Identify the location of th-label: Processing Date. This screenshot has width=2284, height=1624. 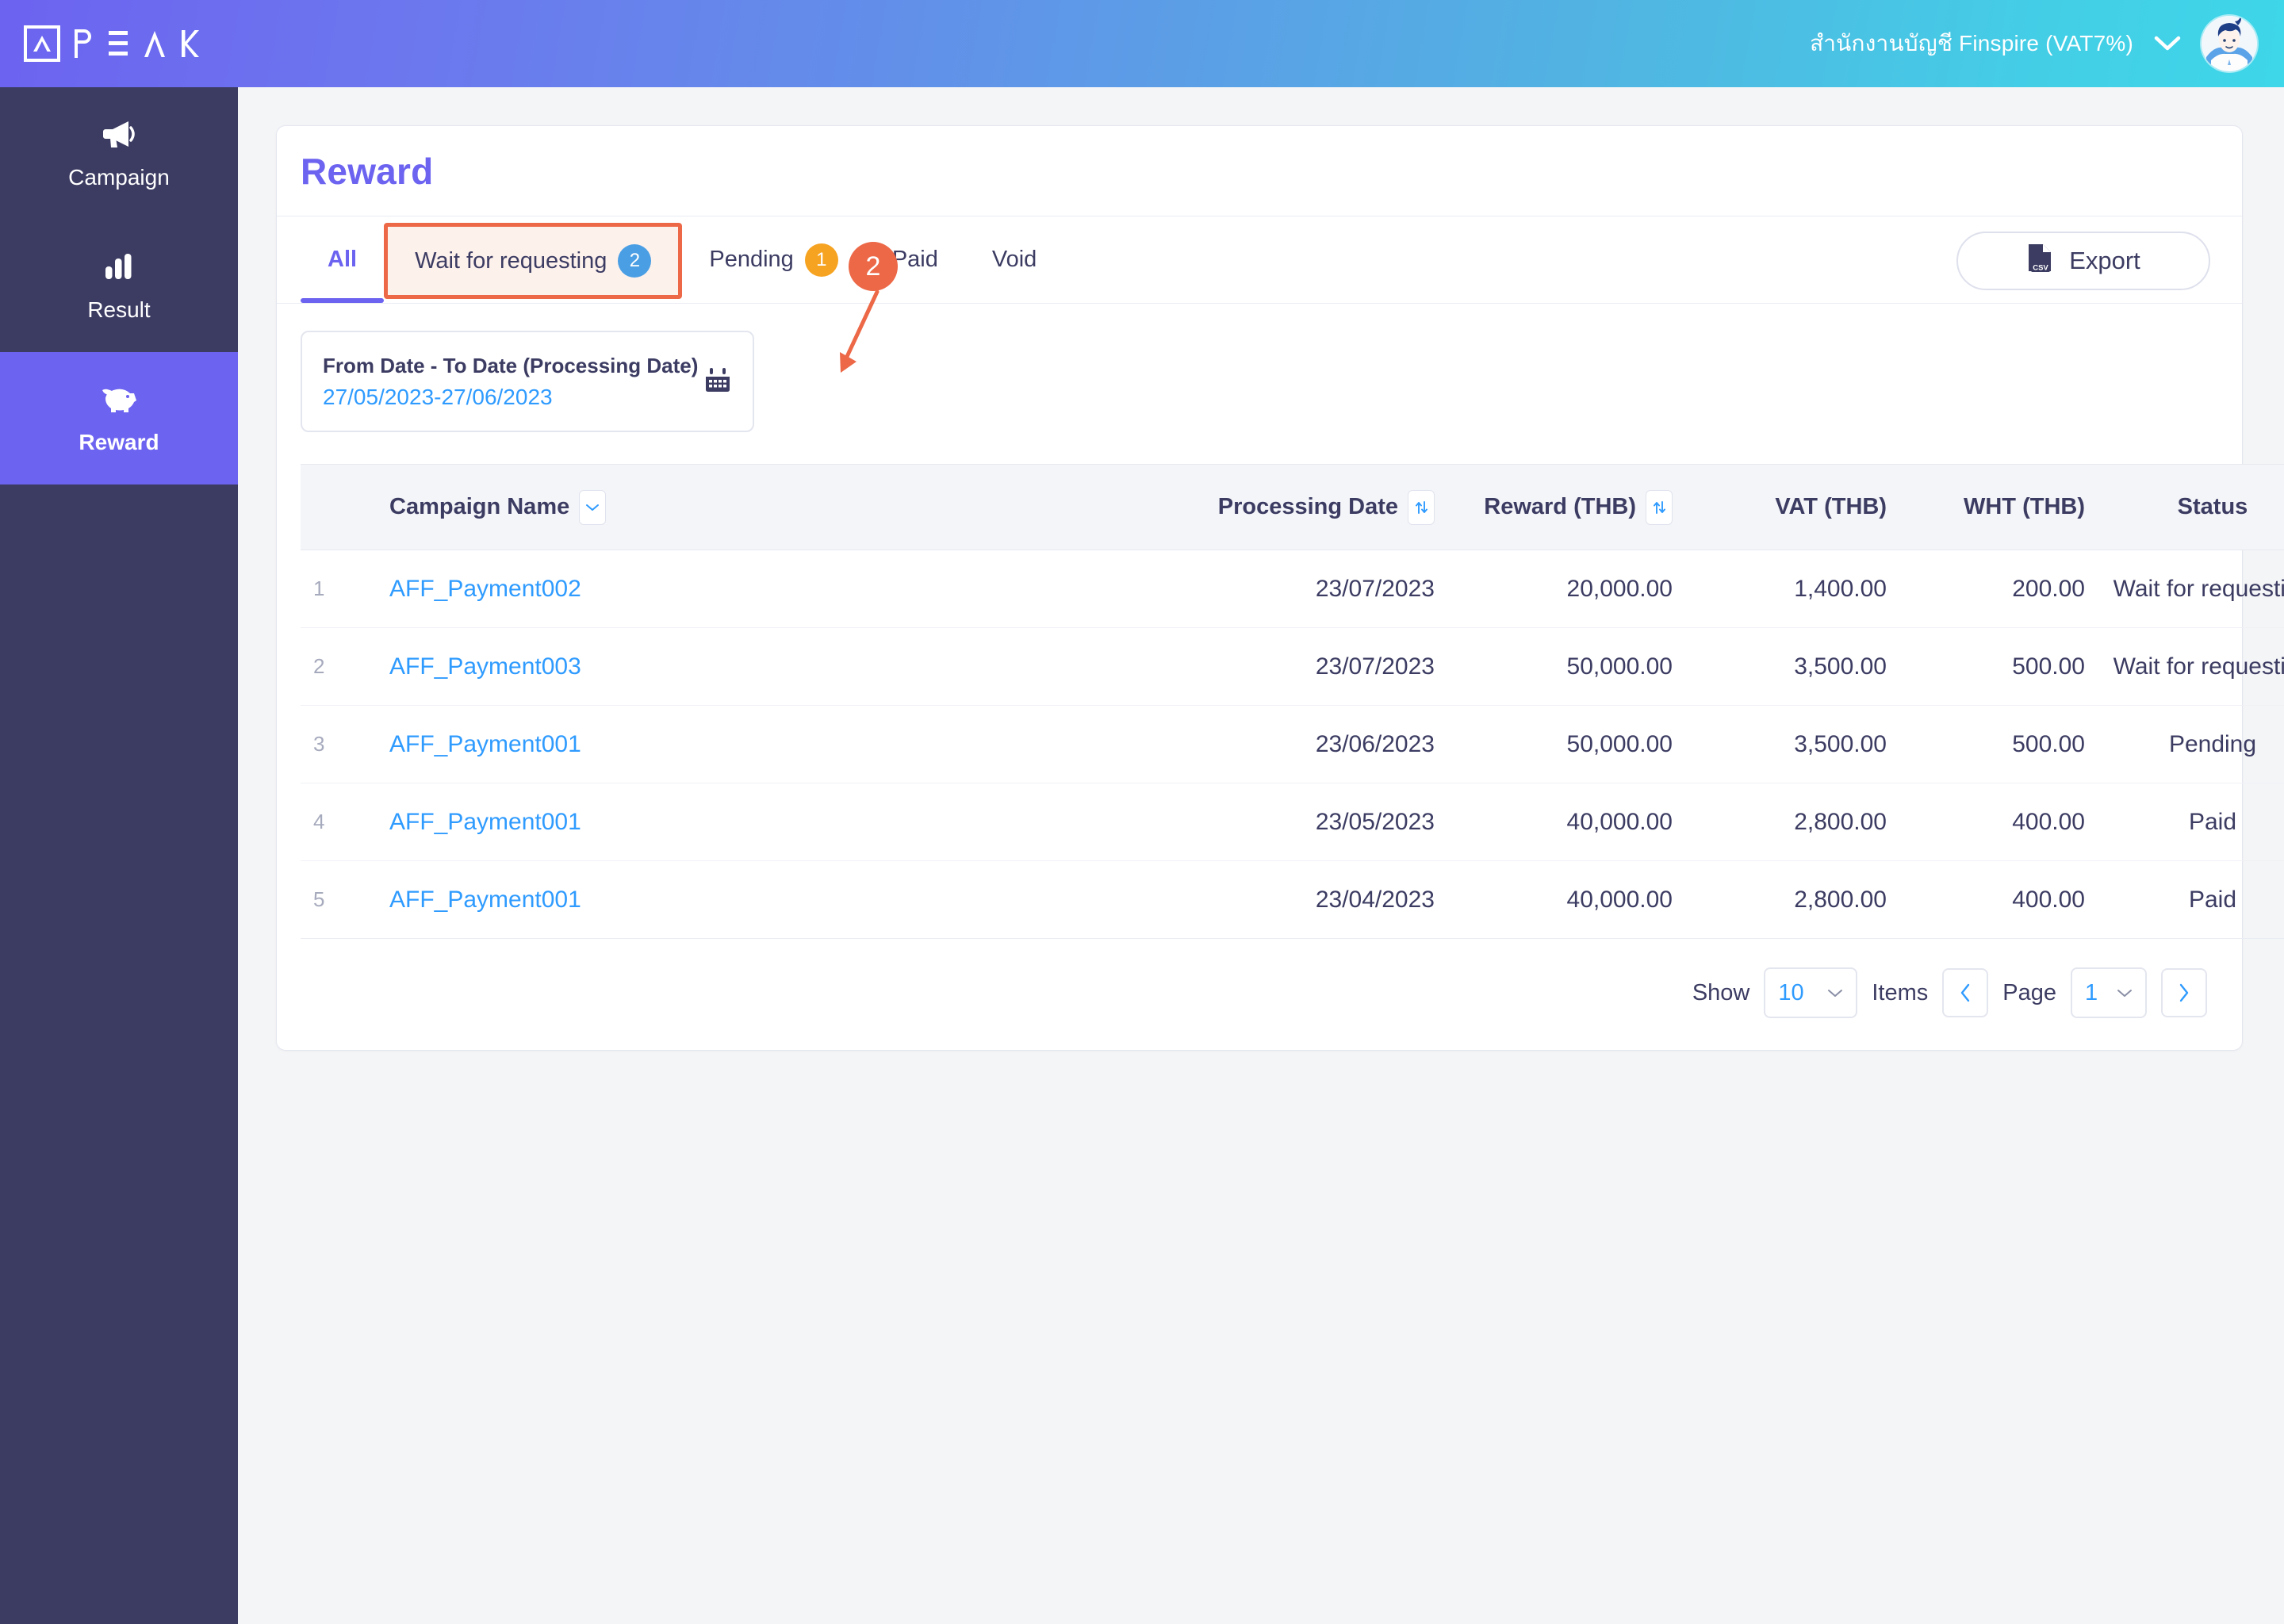
(1307, 506).